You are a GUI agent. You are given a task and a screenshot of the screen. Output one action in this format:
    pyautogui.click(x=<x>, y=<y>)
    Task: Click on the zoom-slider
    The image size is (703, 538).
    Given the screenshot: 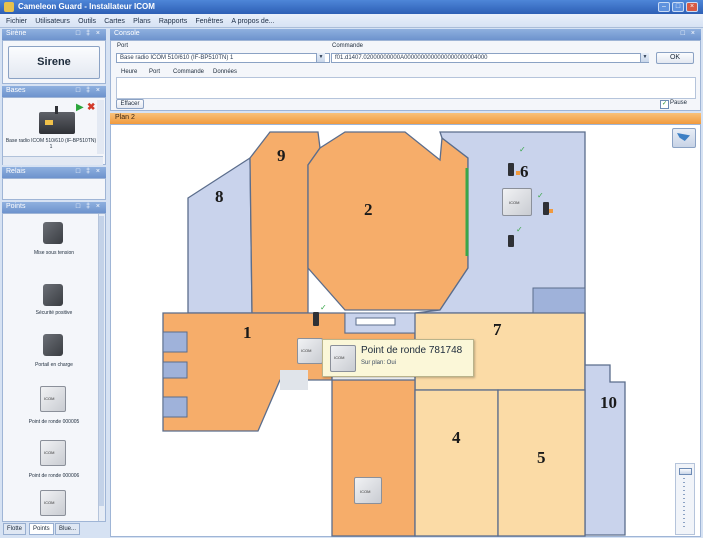 What is the action you would take?
    pyautogui.click(x=685, y=499)
    